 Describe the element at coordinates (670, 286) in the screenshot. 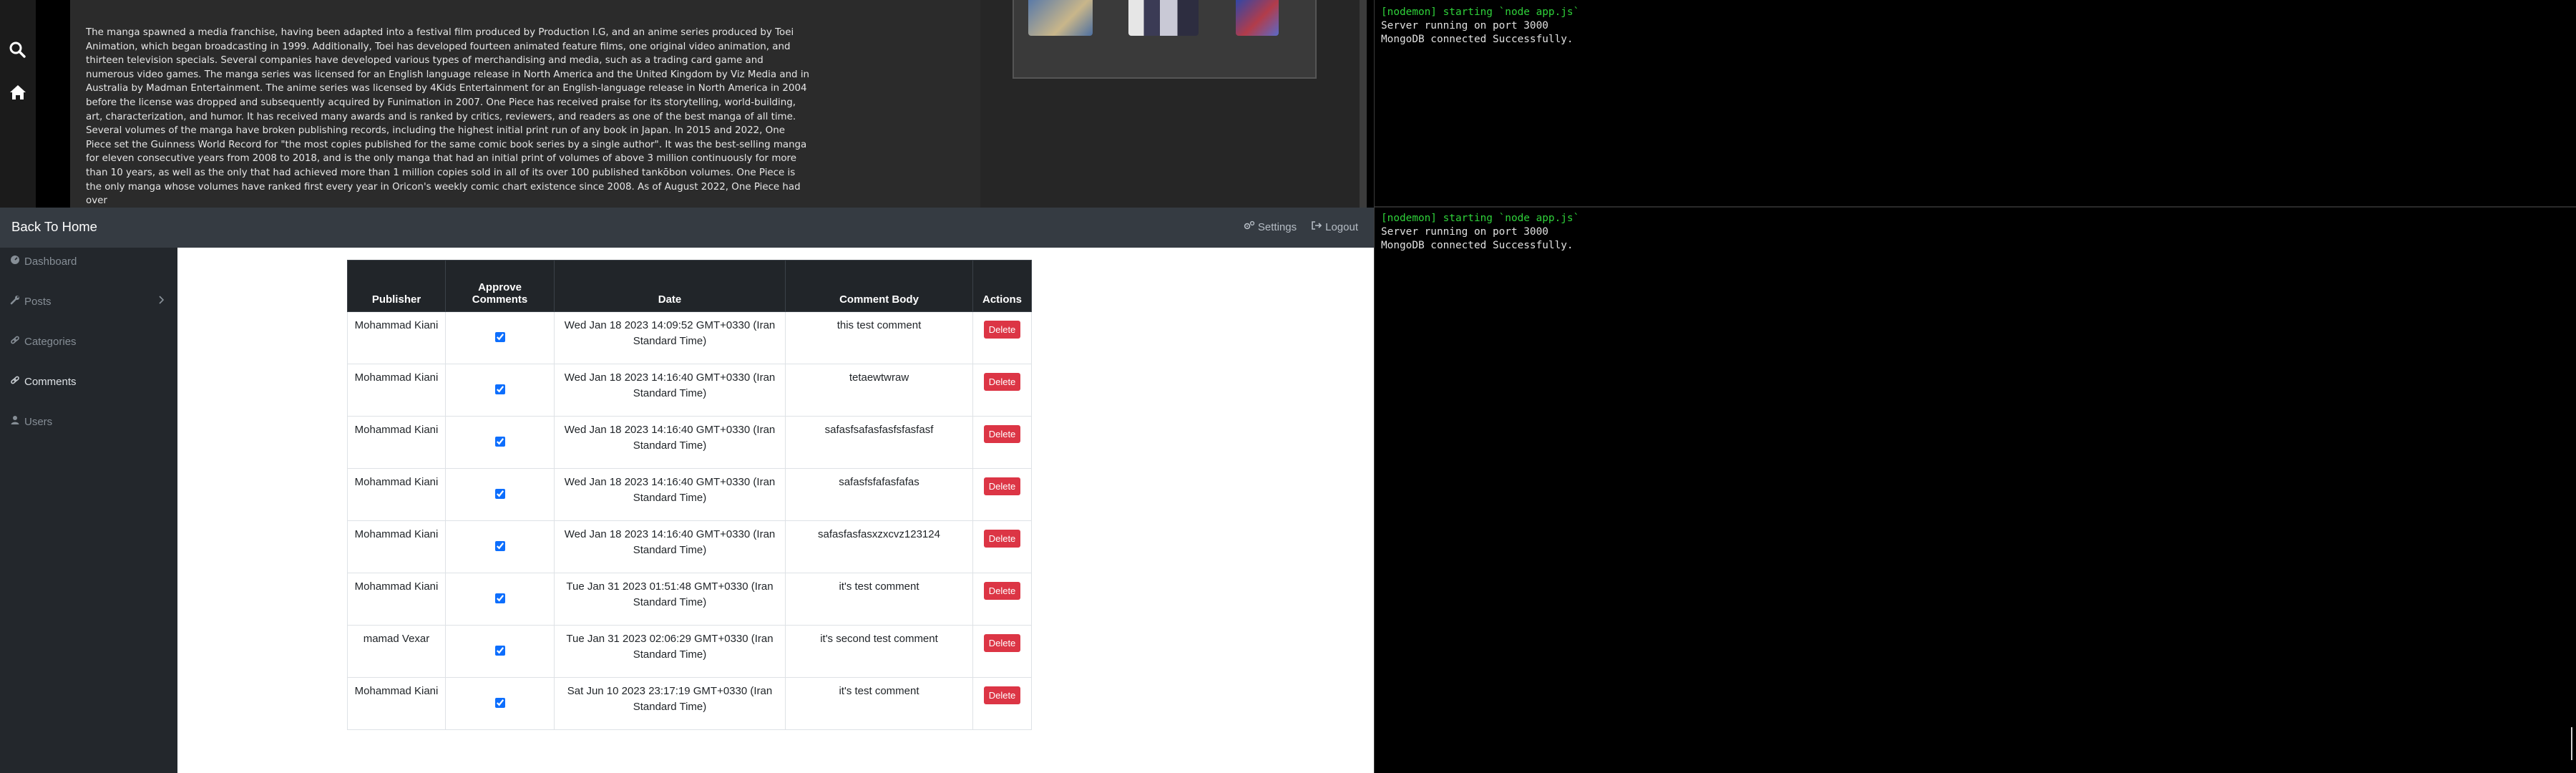

I see `column-header-date: Date` at that location.